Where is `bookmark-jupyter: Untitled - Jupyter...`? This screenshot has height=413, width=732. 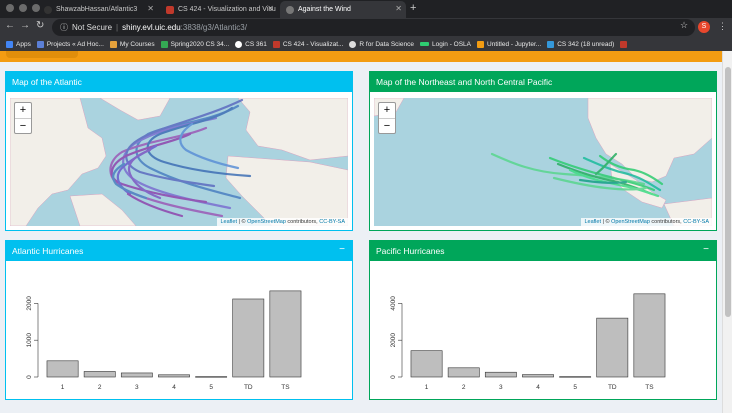
bookmark-jupyter: Untitled - Jupyter... is located at coordinates (509, 44).